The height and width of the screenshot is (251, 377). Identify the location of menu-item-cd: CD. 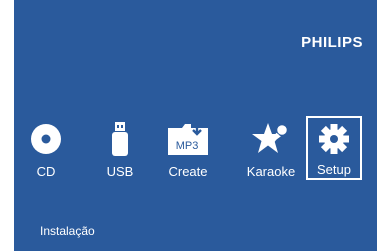
(46, 148).